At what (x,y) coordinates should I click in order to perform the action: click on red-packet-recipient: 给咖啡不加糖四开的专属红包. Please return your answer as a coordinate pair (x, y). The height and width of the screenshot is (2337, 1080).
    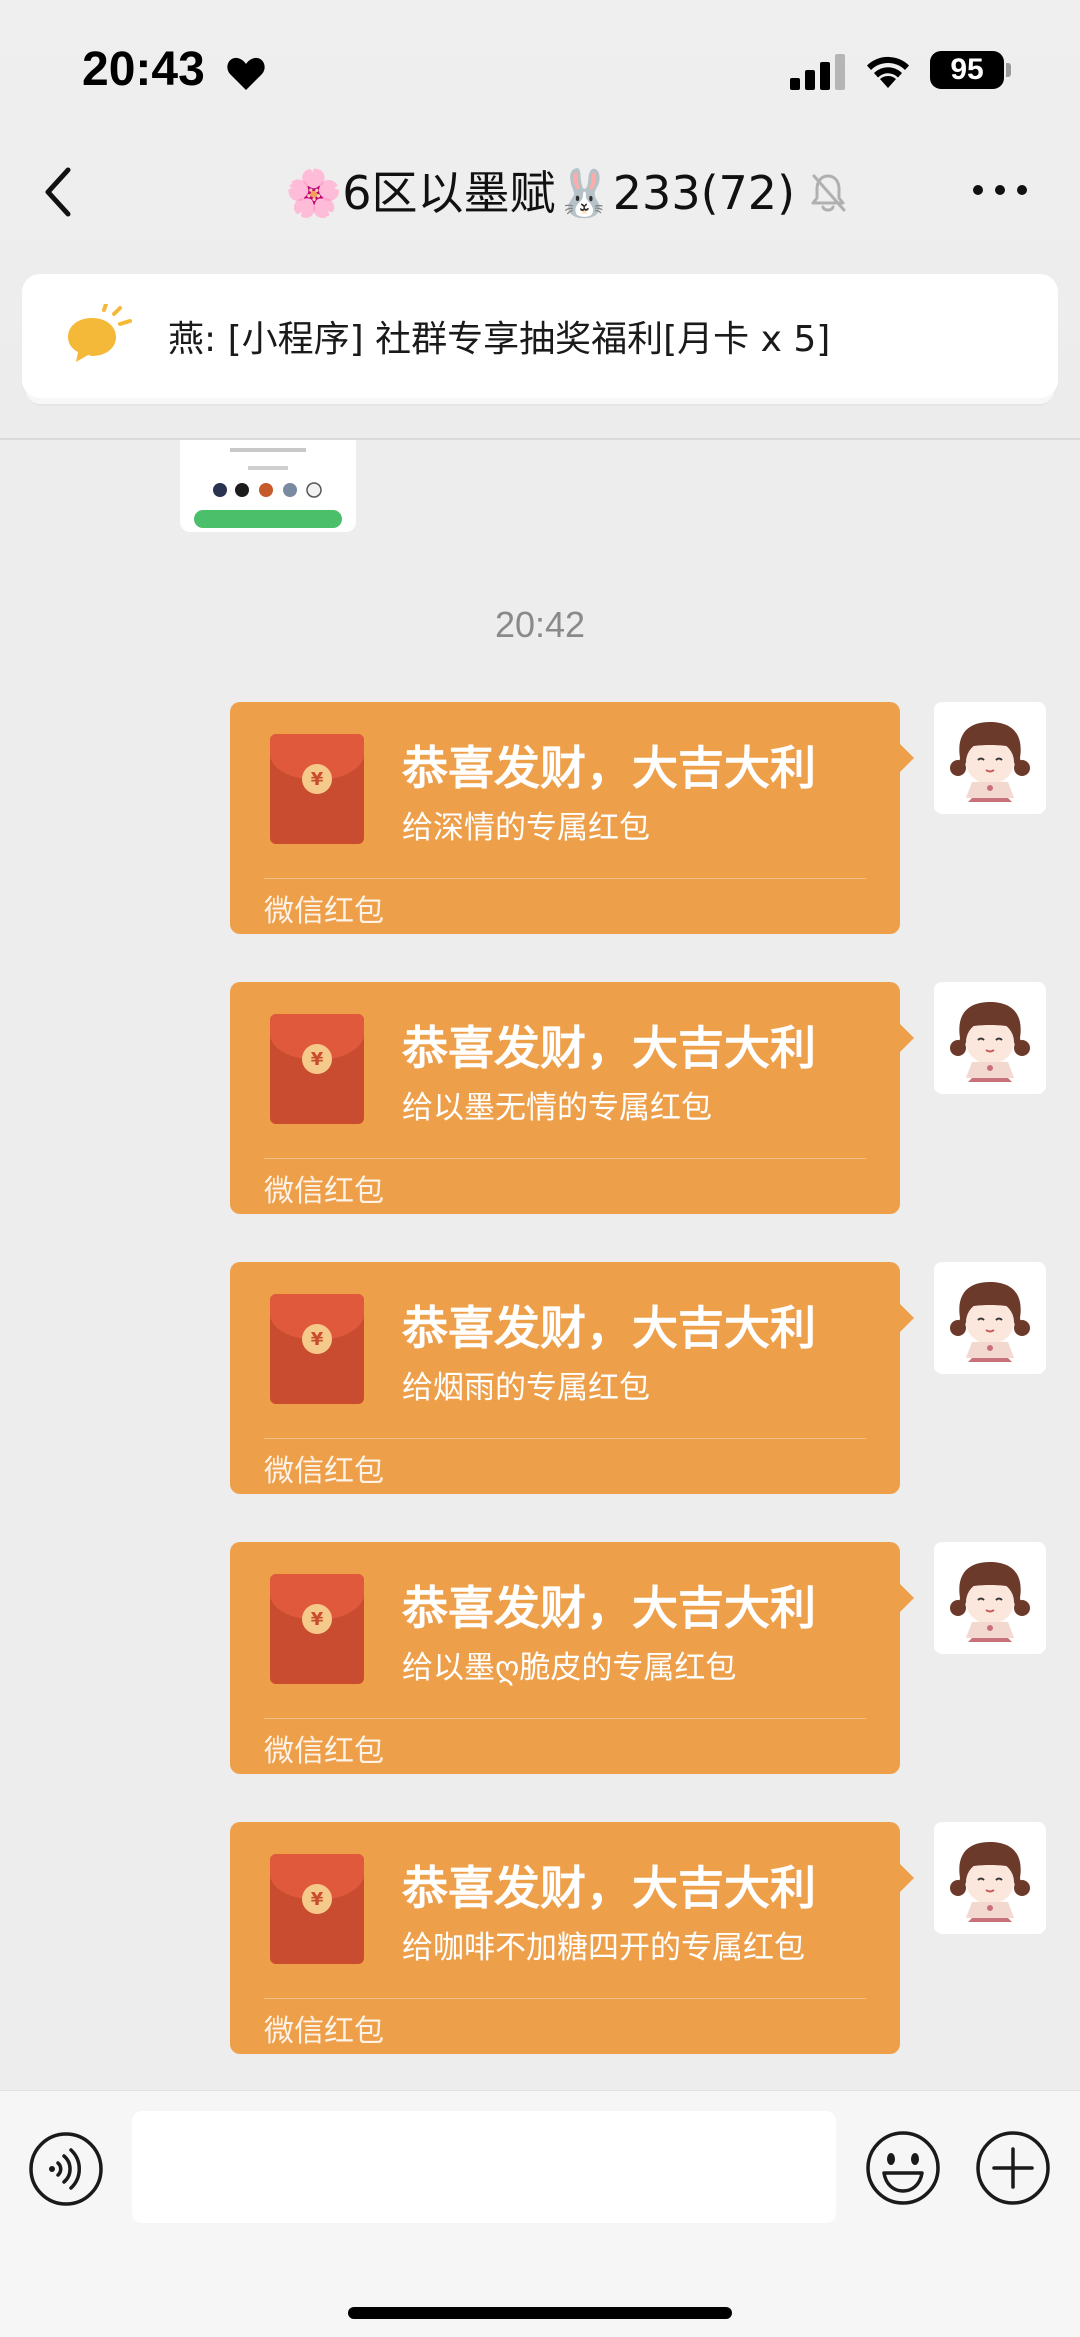
    Looking at the image, I should click on (603, 1948).